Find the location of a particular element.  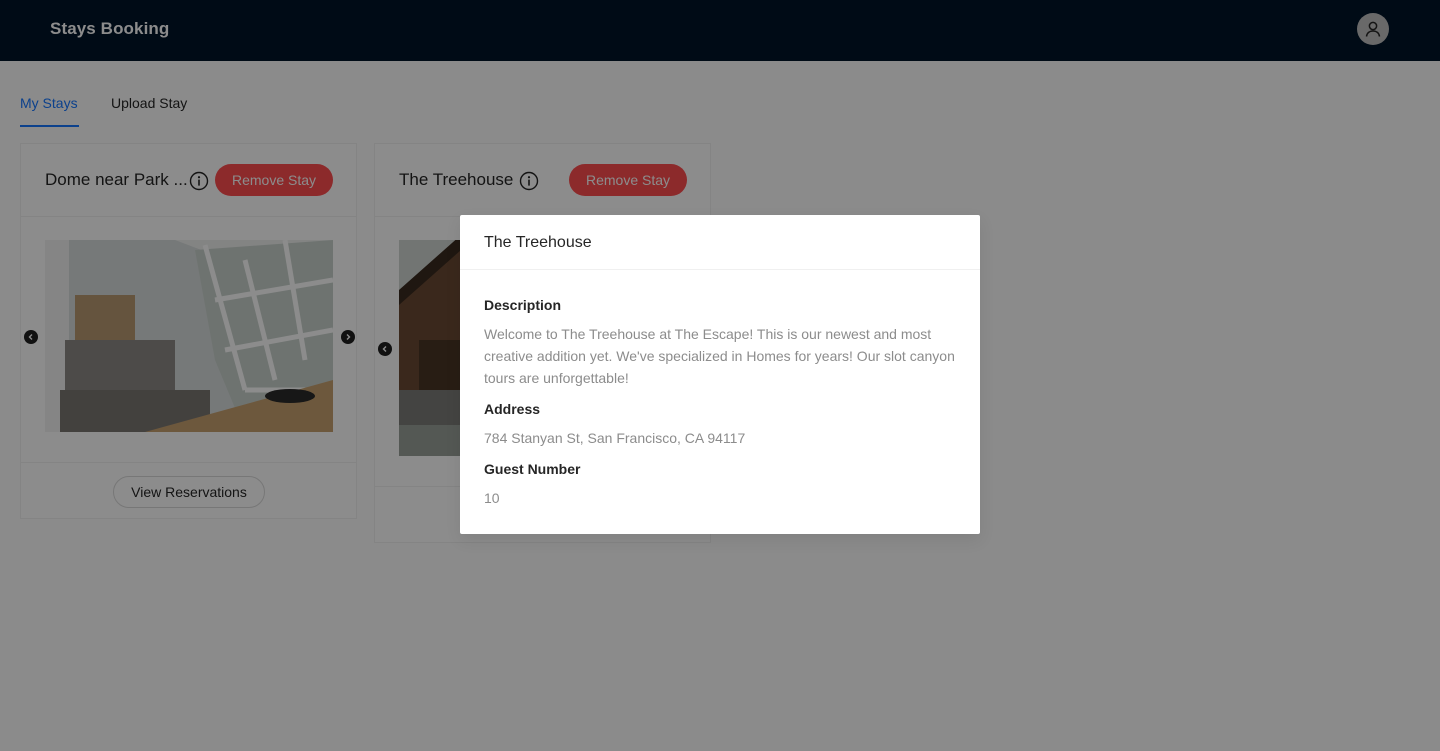

modal-header: The Treehouse is located at coordinates (720, 242).